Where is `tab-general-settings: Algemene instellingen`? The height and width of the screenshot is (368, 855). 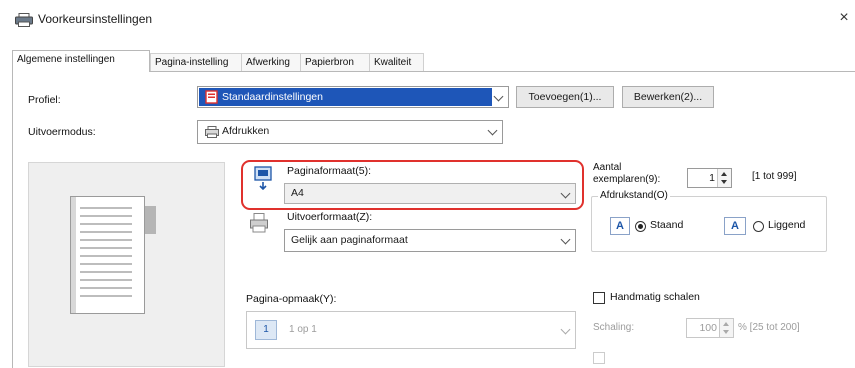 tab-general-settings: Algemene instellingen is located at coordinates (81, 61).